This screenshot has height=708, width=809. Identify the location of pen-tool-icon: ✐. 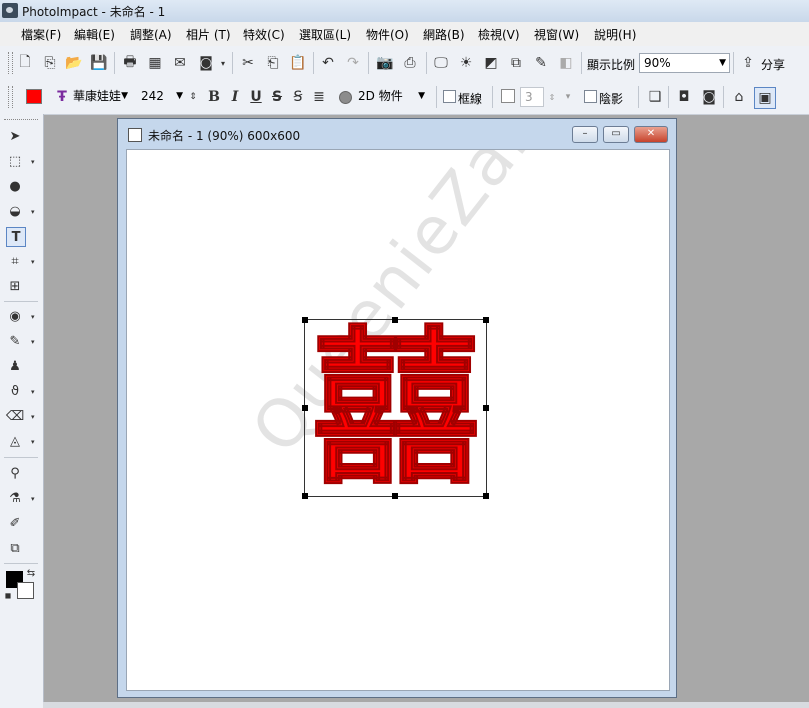
(15, 523).